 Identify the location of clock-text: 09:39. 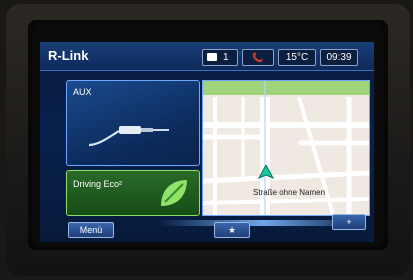
(339, 57).